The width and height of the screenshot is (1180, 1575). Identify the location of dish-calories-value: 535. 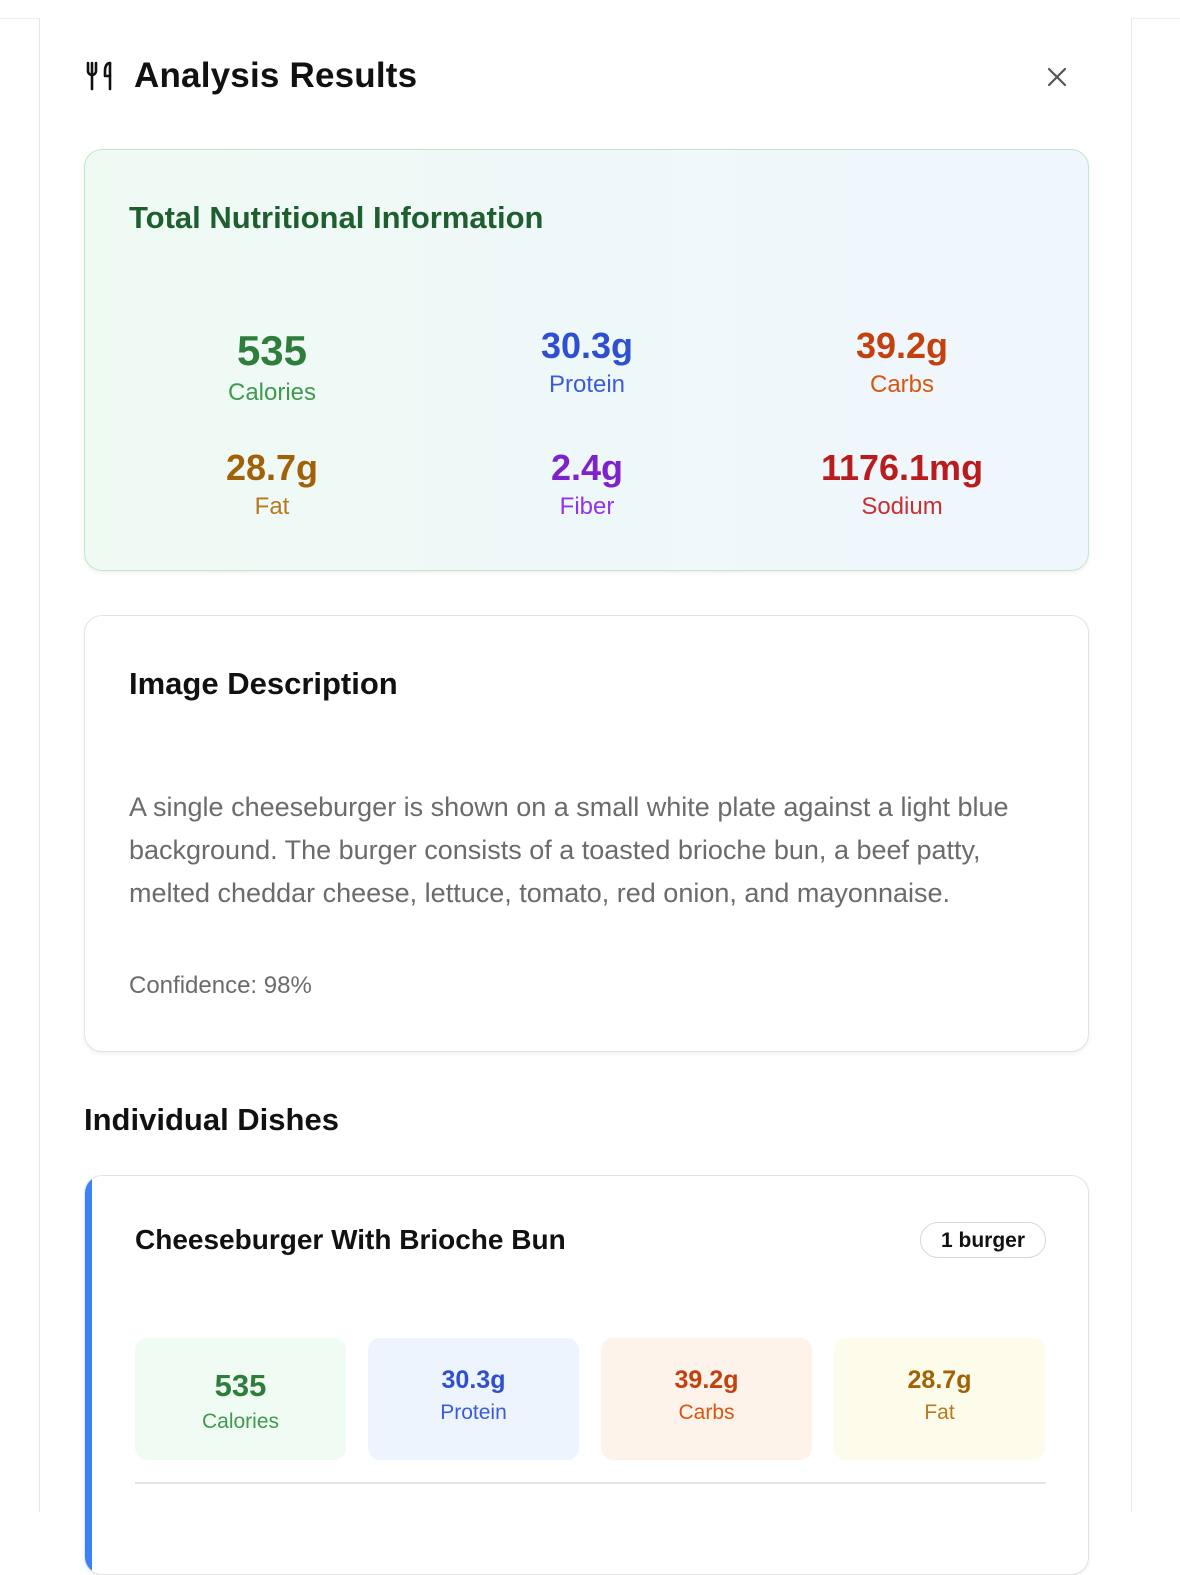
(240, 1385).